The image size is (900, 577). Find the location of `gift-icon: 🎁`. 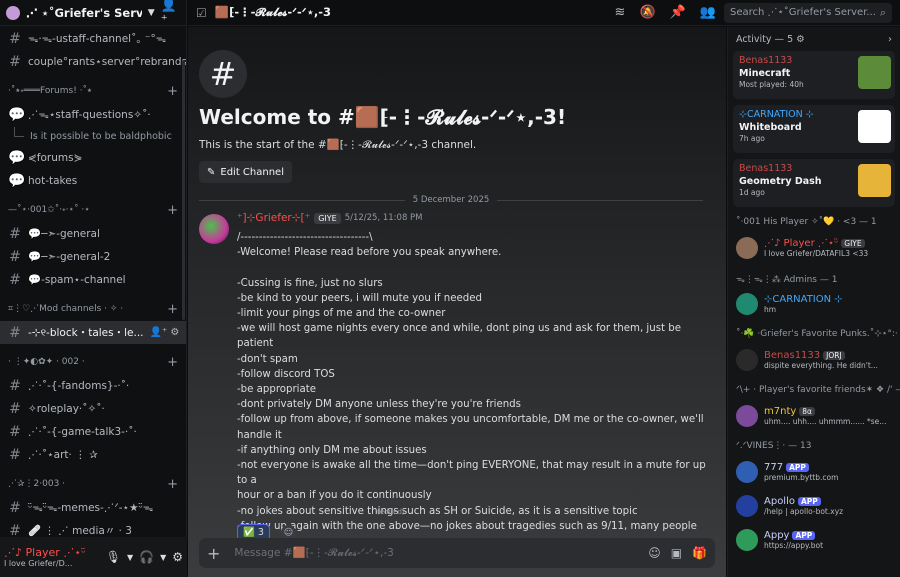

gift-icon: 🎁 is located at coordinates (699, 553).